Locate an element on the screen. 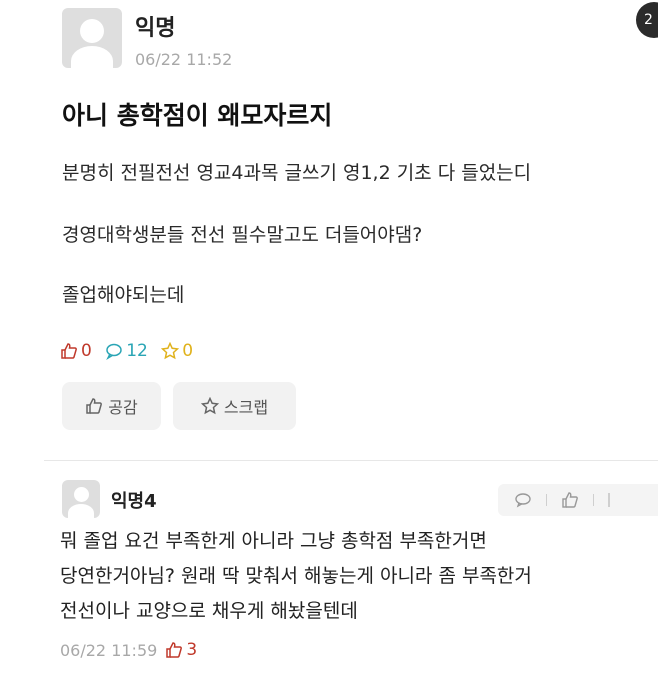 This screenshot has width=658, height=691. like-count: 0 is located at coordinates (76, 351).